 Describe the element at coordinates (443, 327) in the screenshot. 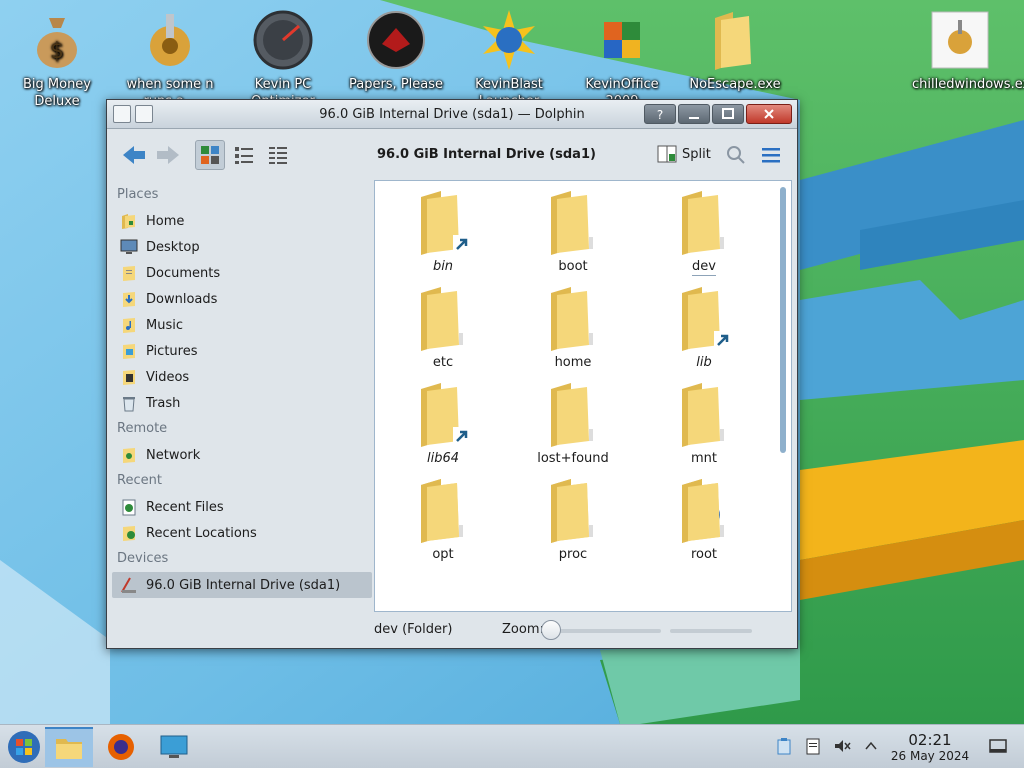

I see `file-item-etc: etc` at that location.